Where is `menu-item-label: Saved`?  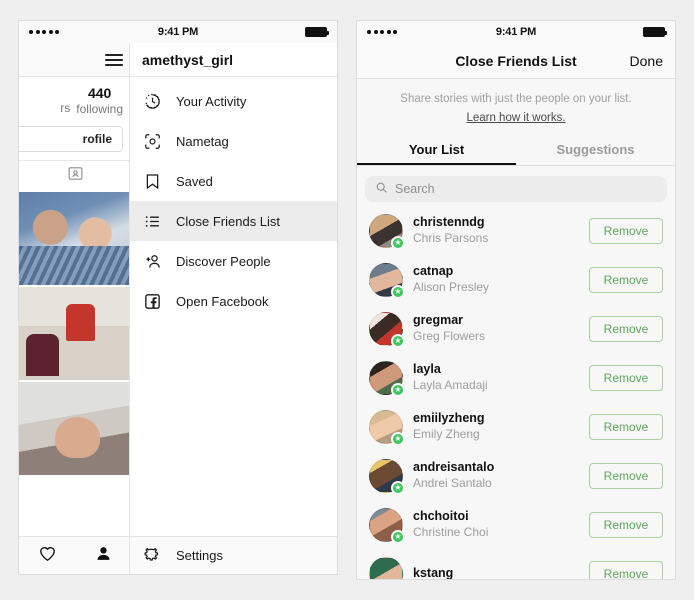
menu-item-label: Saved is located at coordinates (194, 181).